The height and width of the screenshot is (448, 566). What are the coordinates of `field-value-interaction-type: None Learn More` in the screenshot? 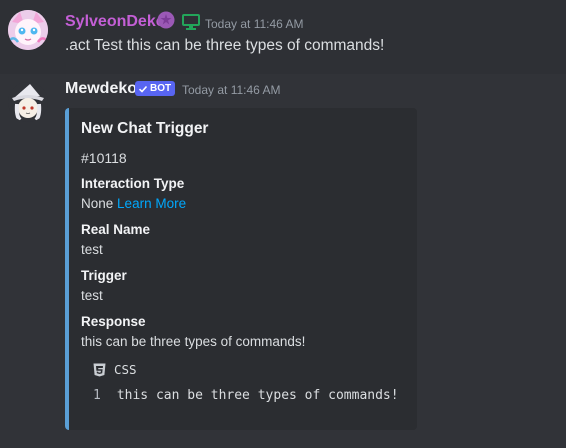 It's located at (133, 203).